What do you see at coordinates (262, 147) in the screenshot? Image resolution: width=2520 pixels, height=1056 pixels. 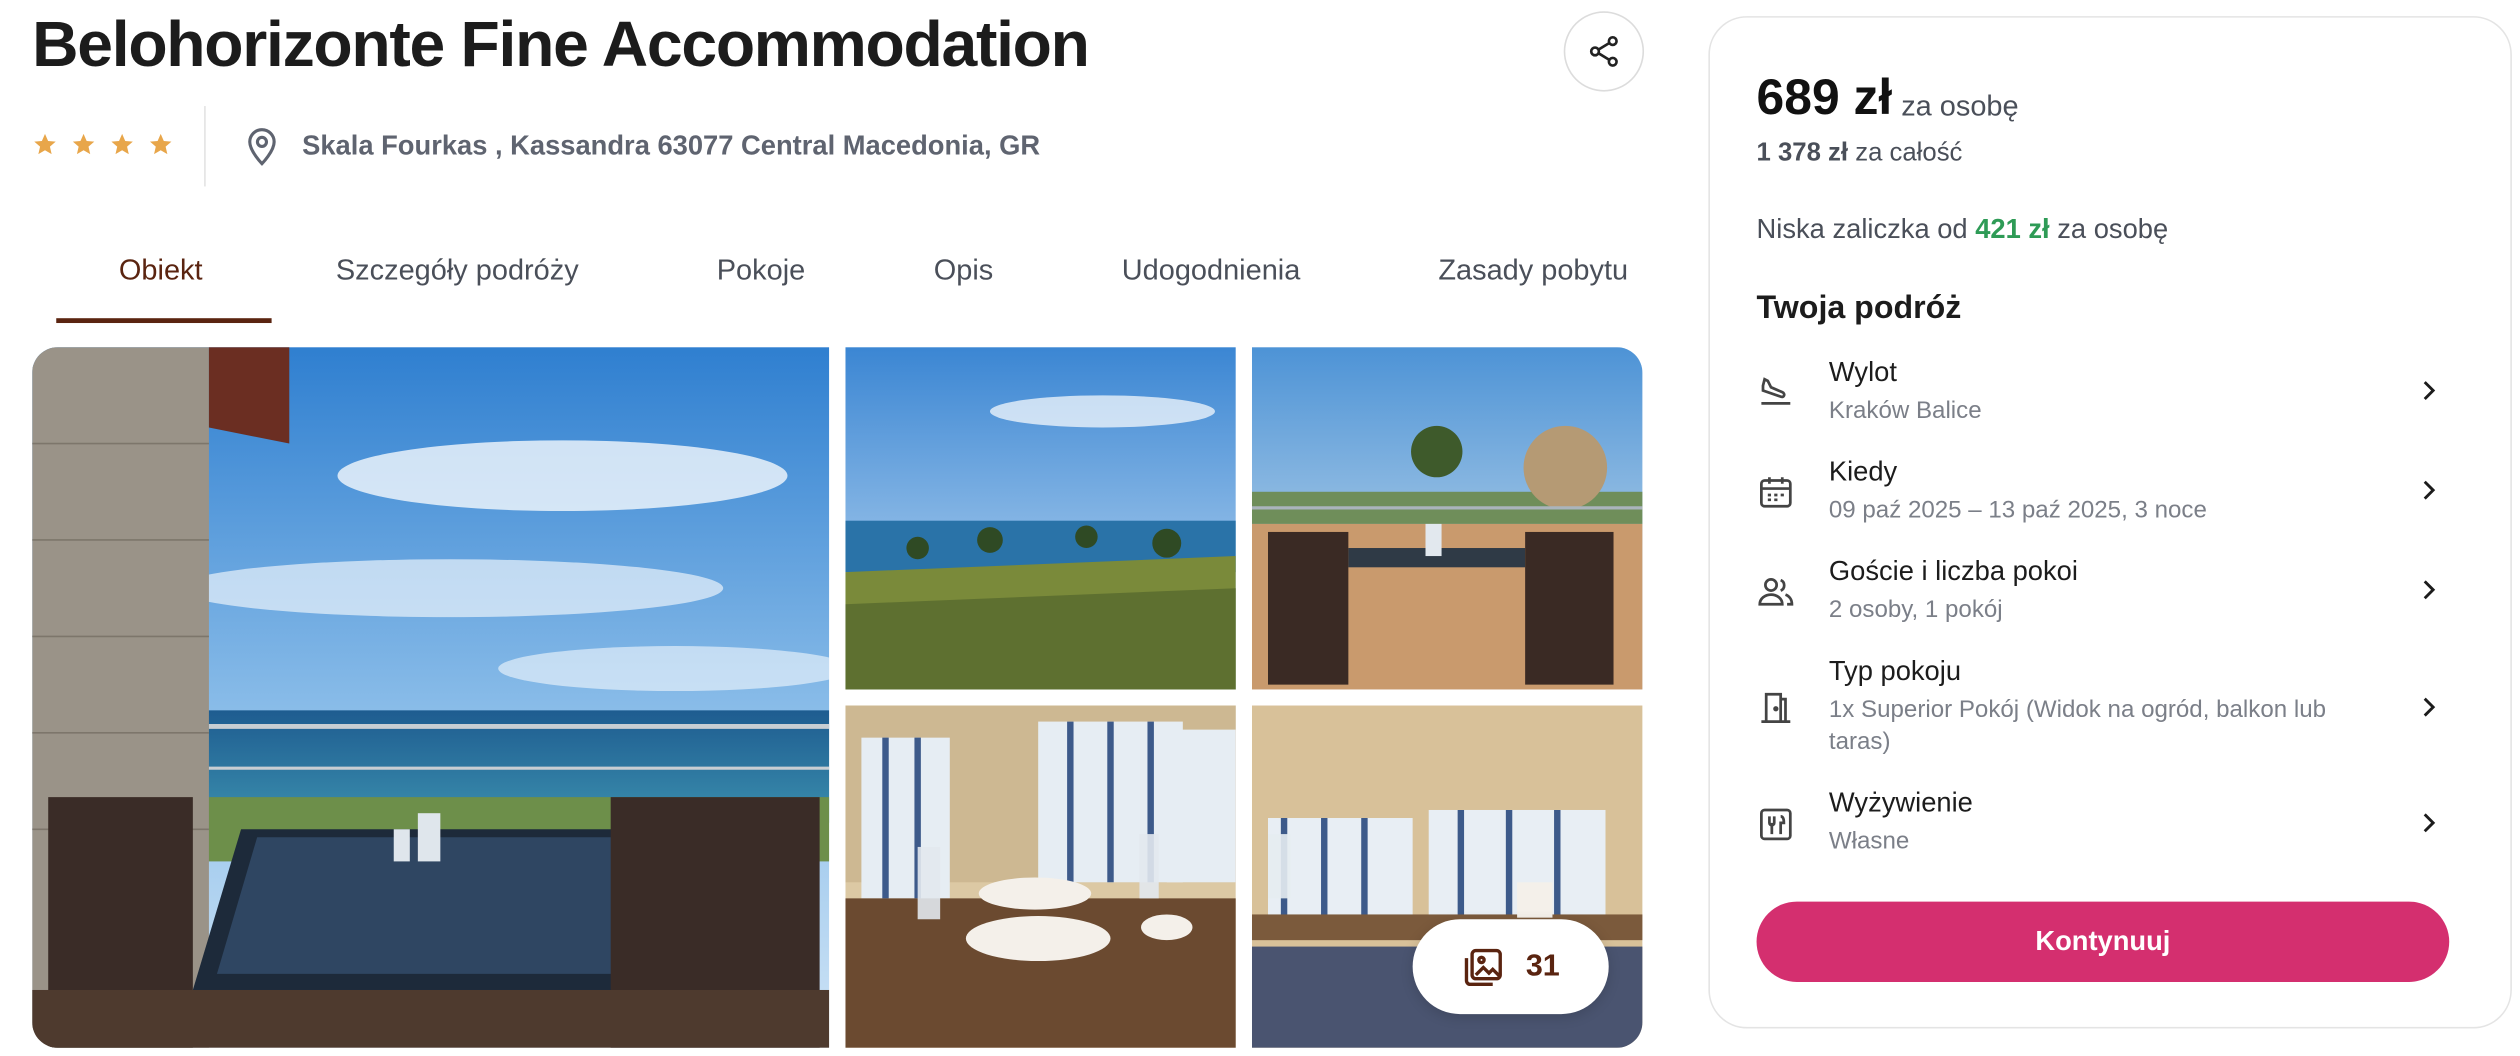 I see `location-pin-icon` at bounding box center [262, 147].